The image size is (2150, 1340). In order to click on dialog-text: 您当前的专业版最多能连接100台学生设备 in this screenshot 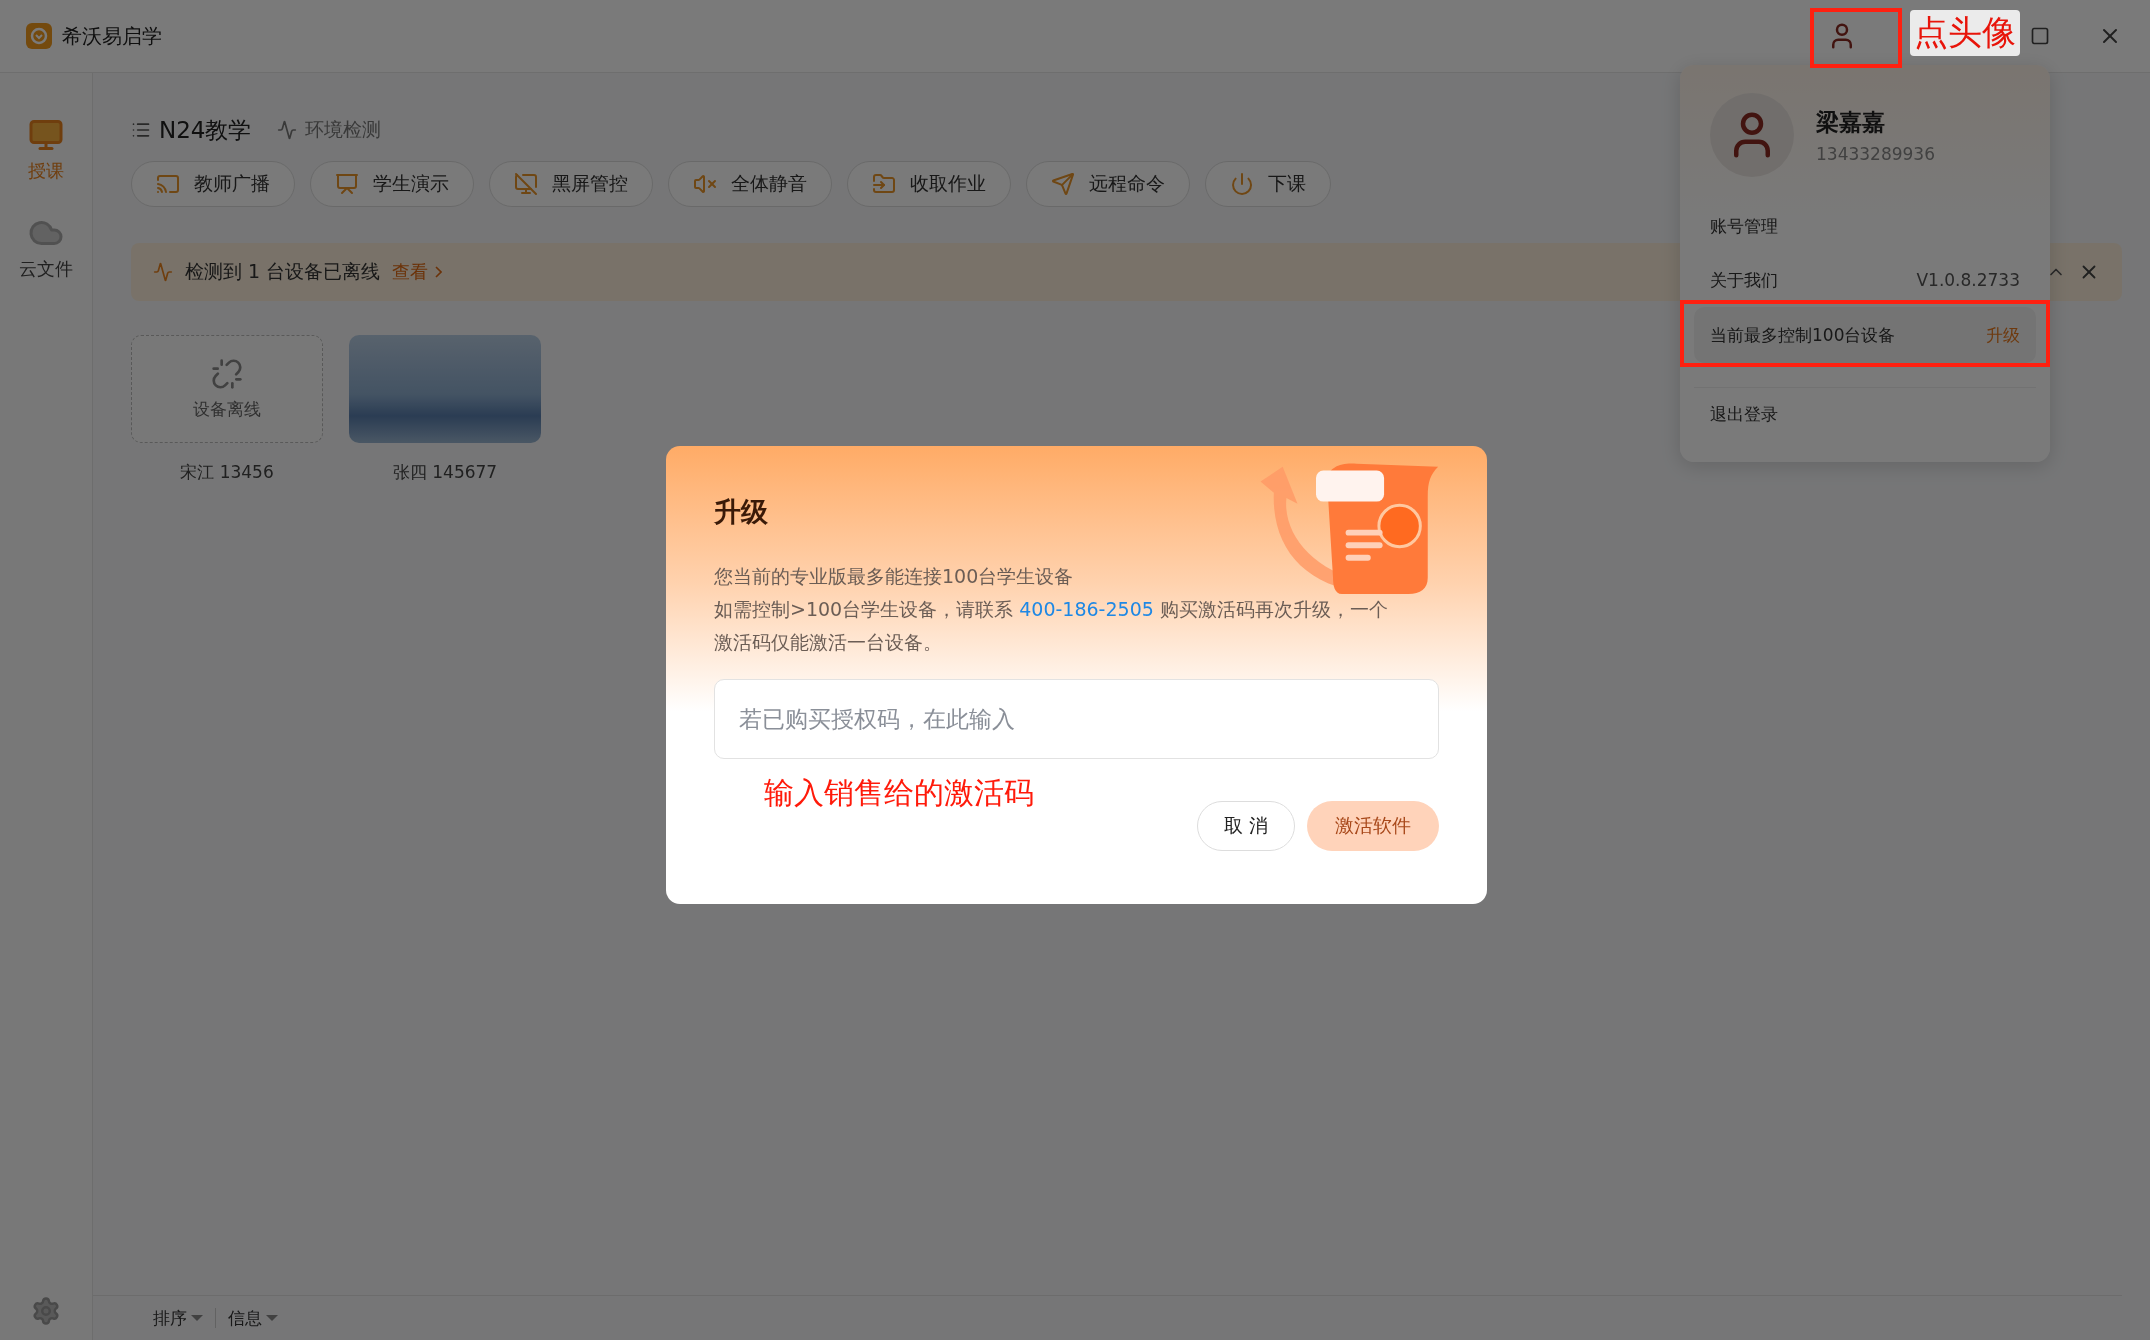, I will do `click(894, 576)`.